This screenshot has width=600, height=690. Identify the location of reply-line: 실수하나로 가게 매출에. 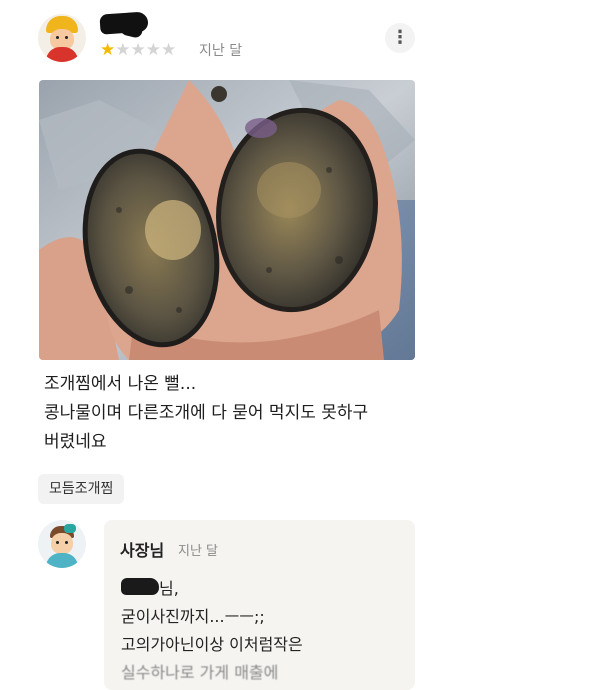
(200, 672).